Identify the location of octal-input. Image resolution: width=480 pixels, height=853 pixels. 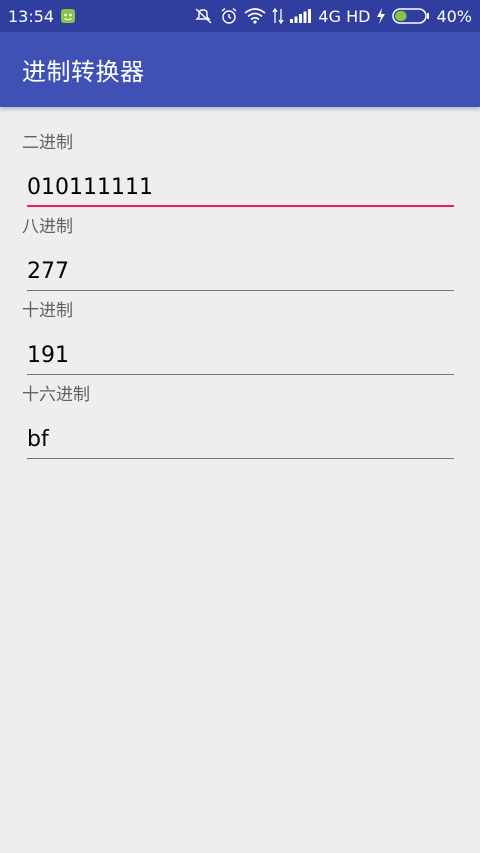
(240, 269).